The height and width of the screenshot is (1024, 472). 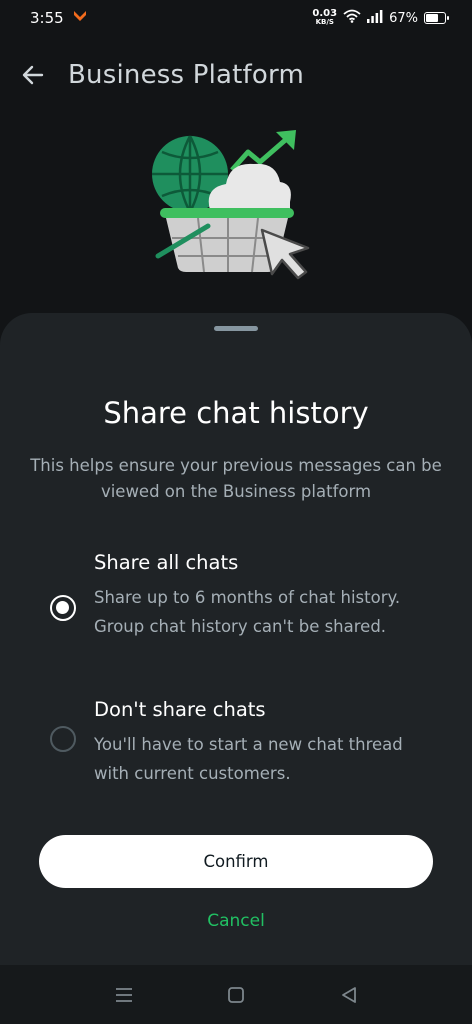 What do you see at coordinates (47, 18) in the screenshot?
I see `status-time: 3:55` at bounding box center [47, 18].